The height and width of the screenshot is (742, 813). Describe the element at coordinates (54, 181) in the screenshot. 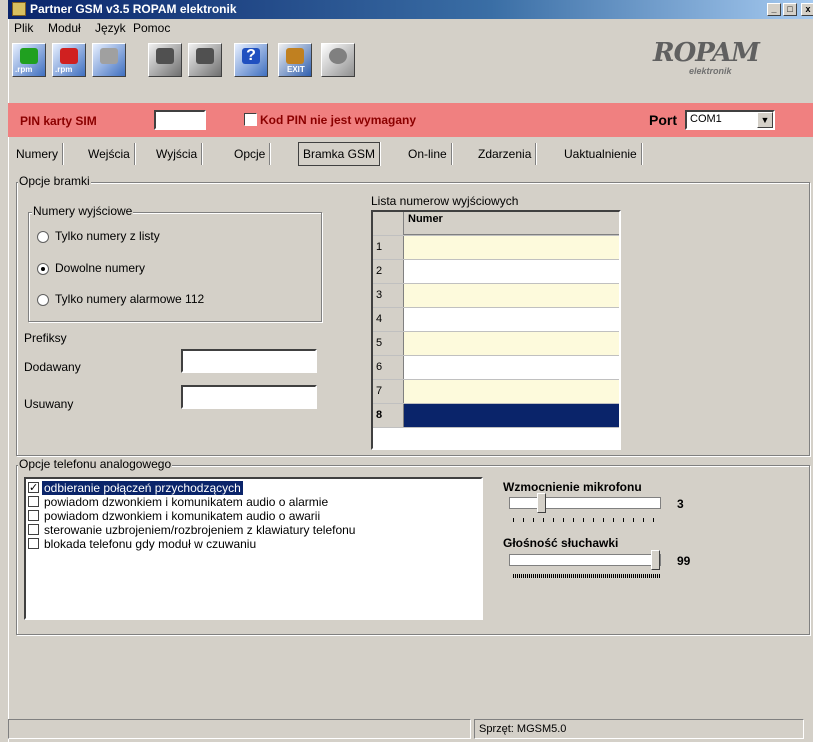

I see `gateway-options-label: Opcje bramki` at that location.